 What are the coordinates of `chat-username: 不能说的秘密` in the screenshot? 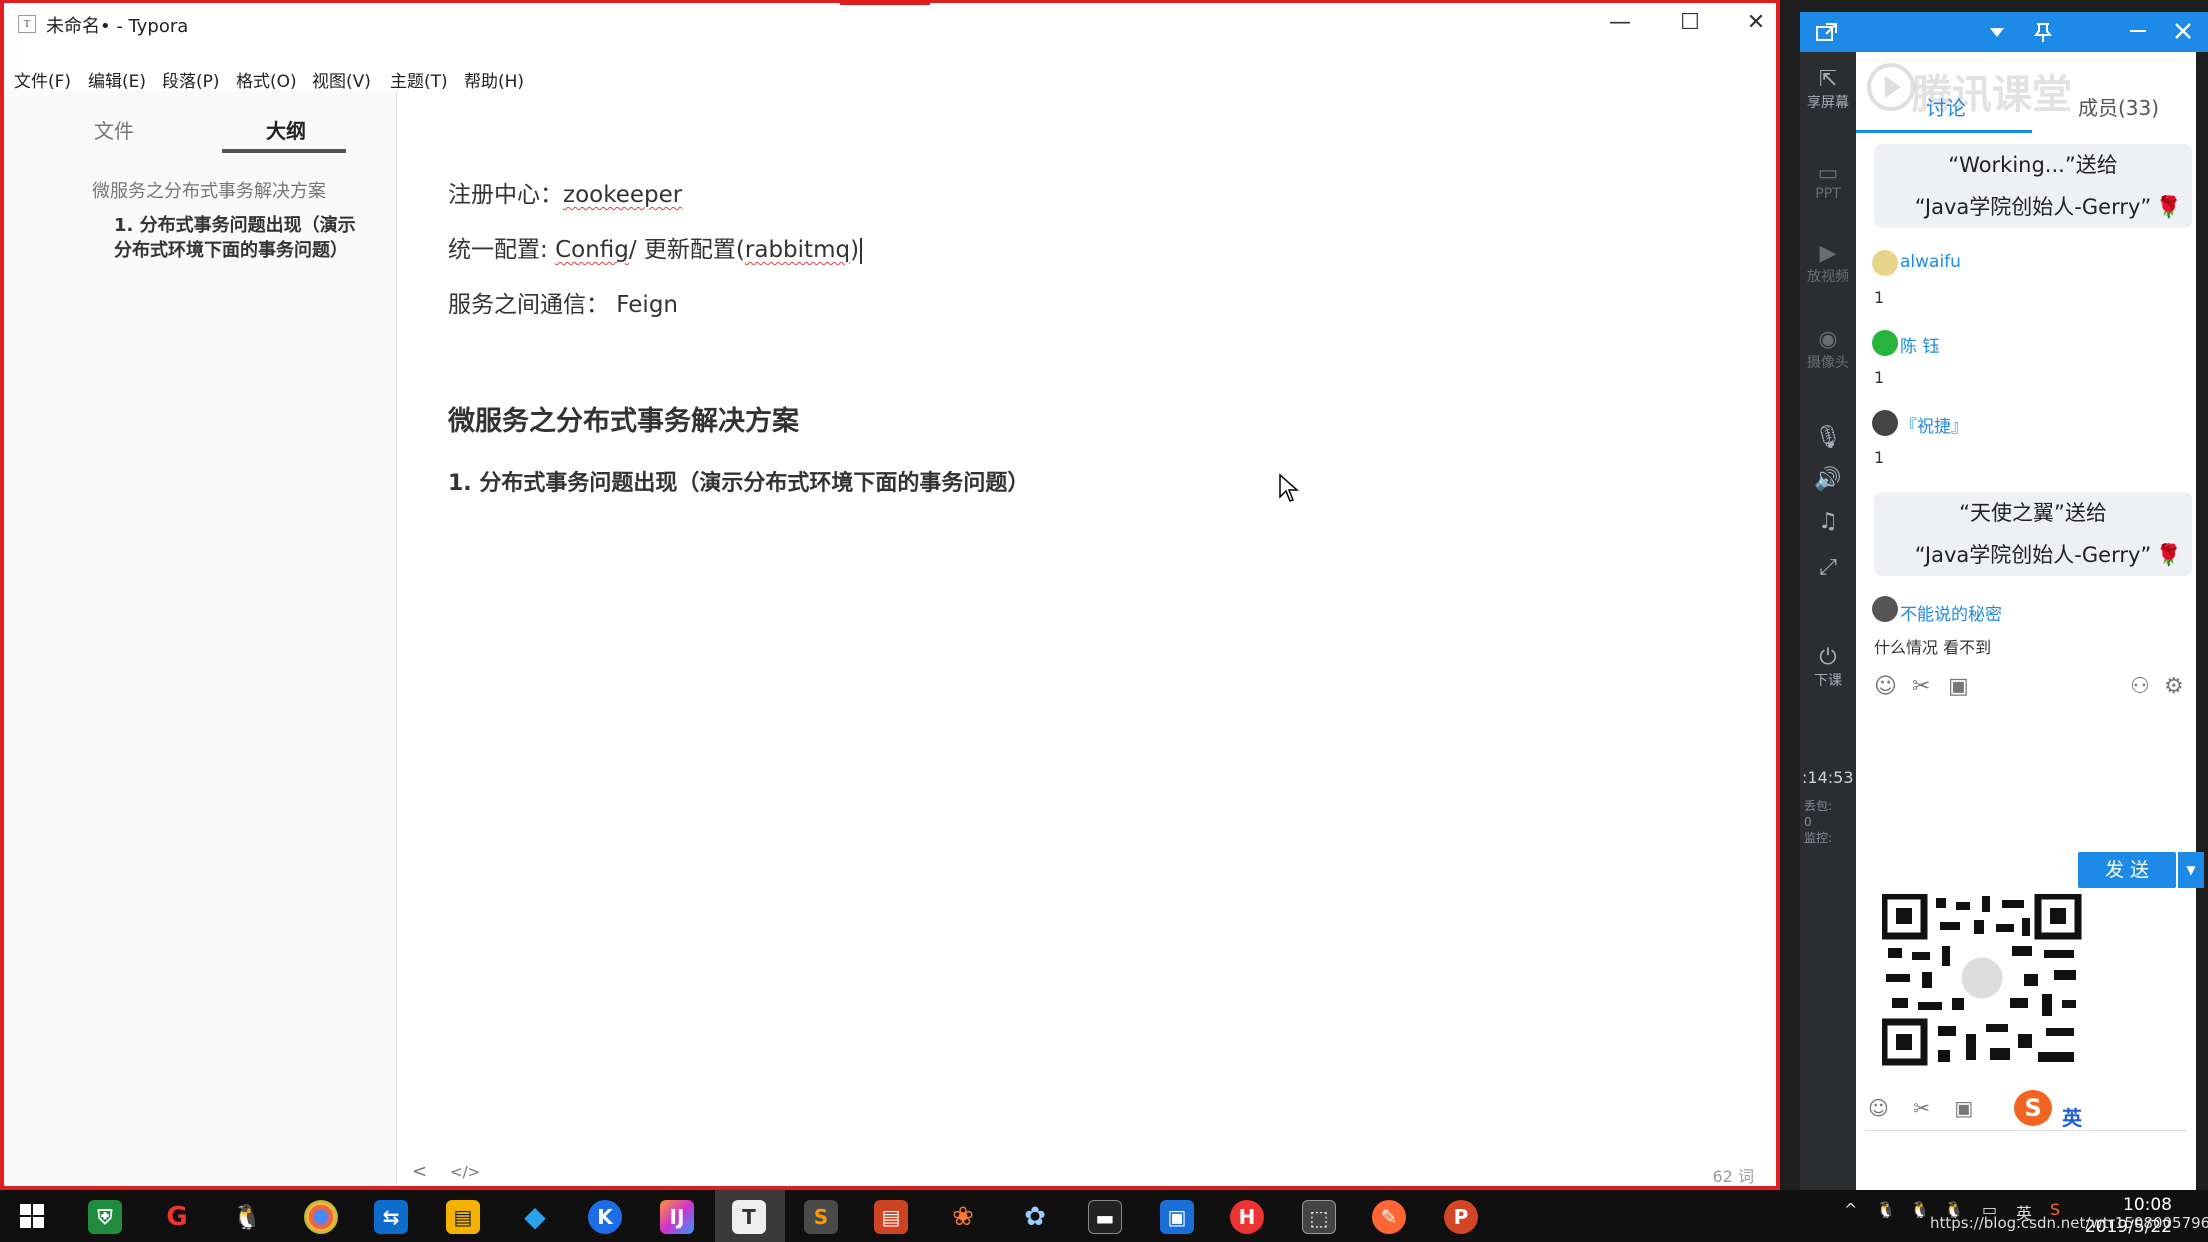 It's located at (1951, 612).